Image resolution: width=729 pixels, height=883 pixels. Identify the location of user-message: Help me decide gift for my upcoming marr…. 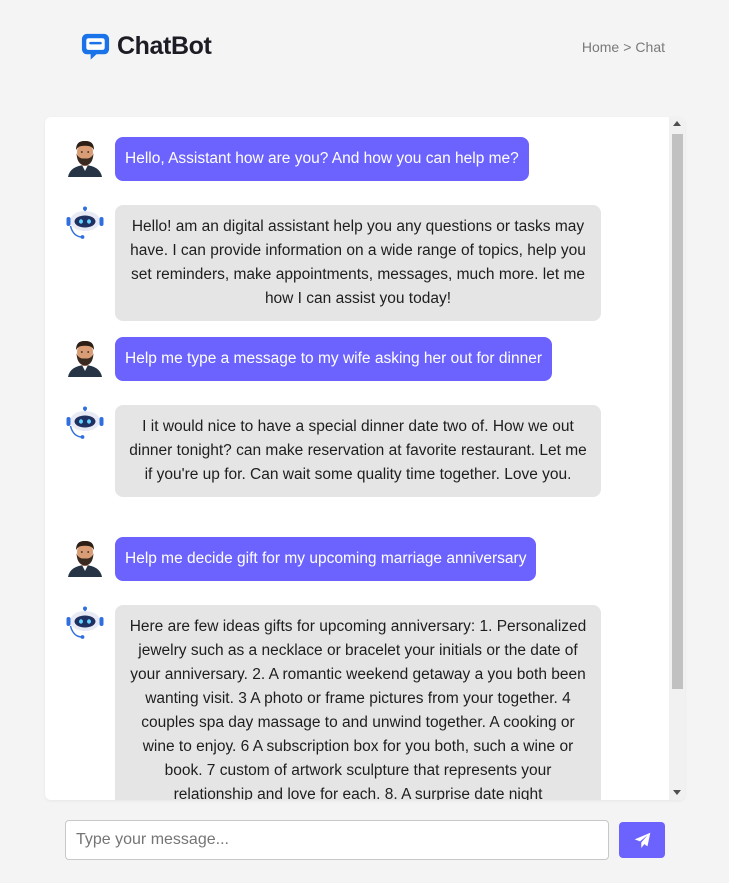
(301, 559).